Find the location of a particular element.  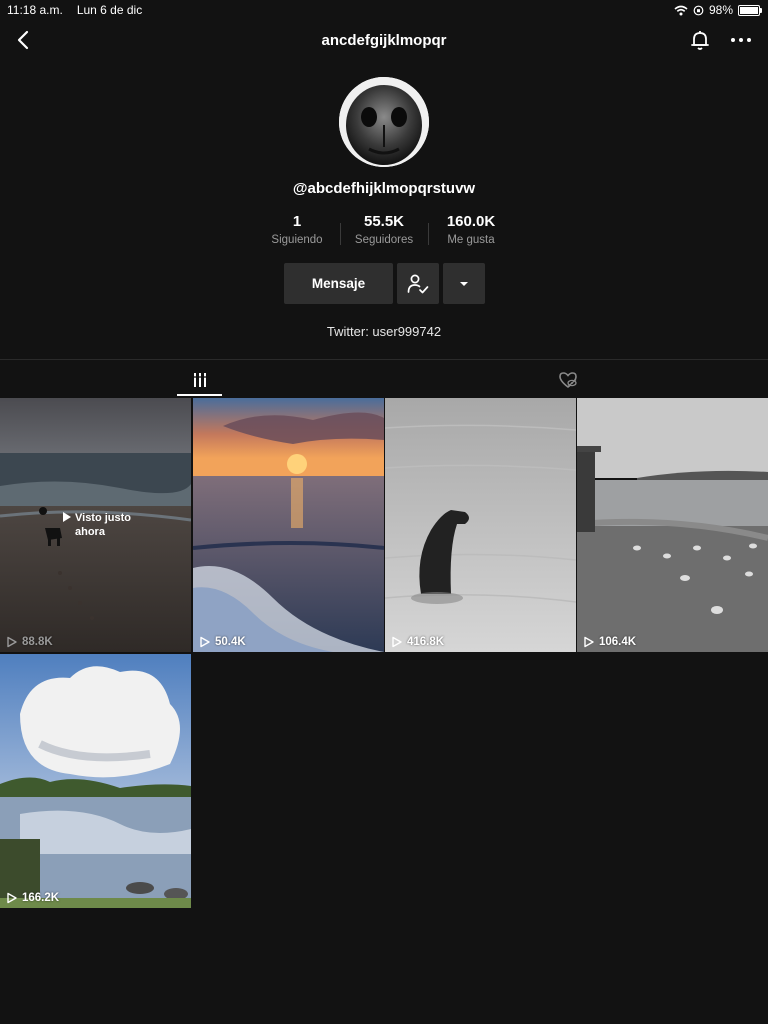

page-title: ancdefgijklmopqr is located at coordinates (384, 40).